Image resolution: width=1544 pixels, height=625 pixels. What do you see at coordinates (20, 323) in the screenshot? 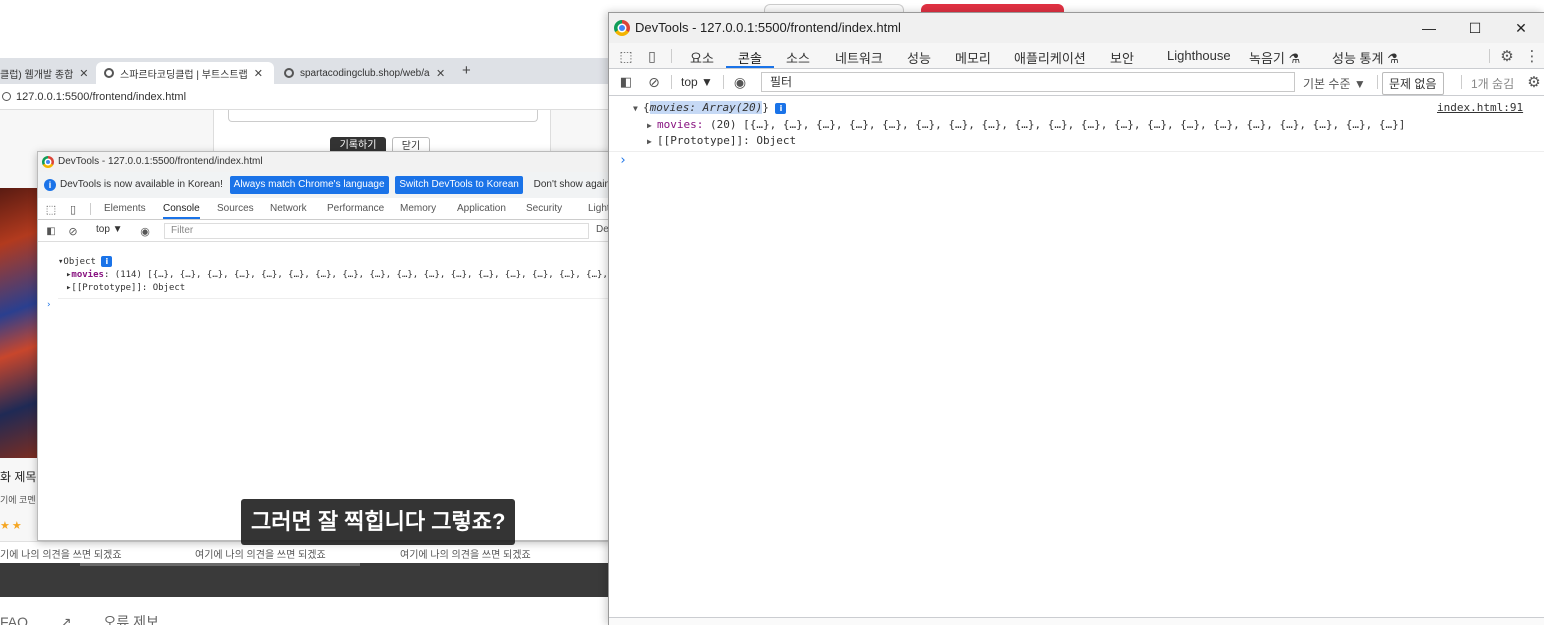
I see `movie-poster` at bounding box center [20, 323].